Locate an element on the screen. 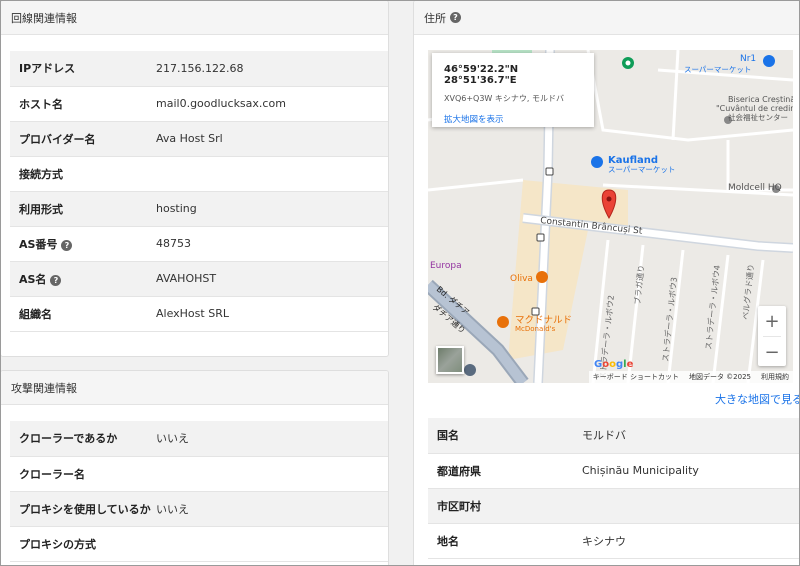 This screenshot has width=800, height=566. table-row: 利用形式 hosting is located at coordinates (199, 209).